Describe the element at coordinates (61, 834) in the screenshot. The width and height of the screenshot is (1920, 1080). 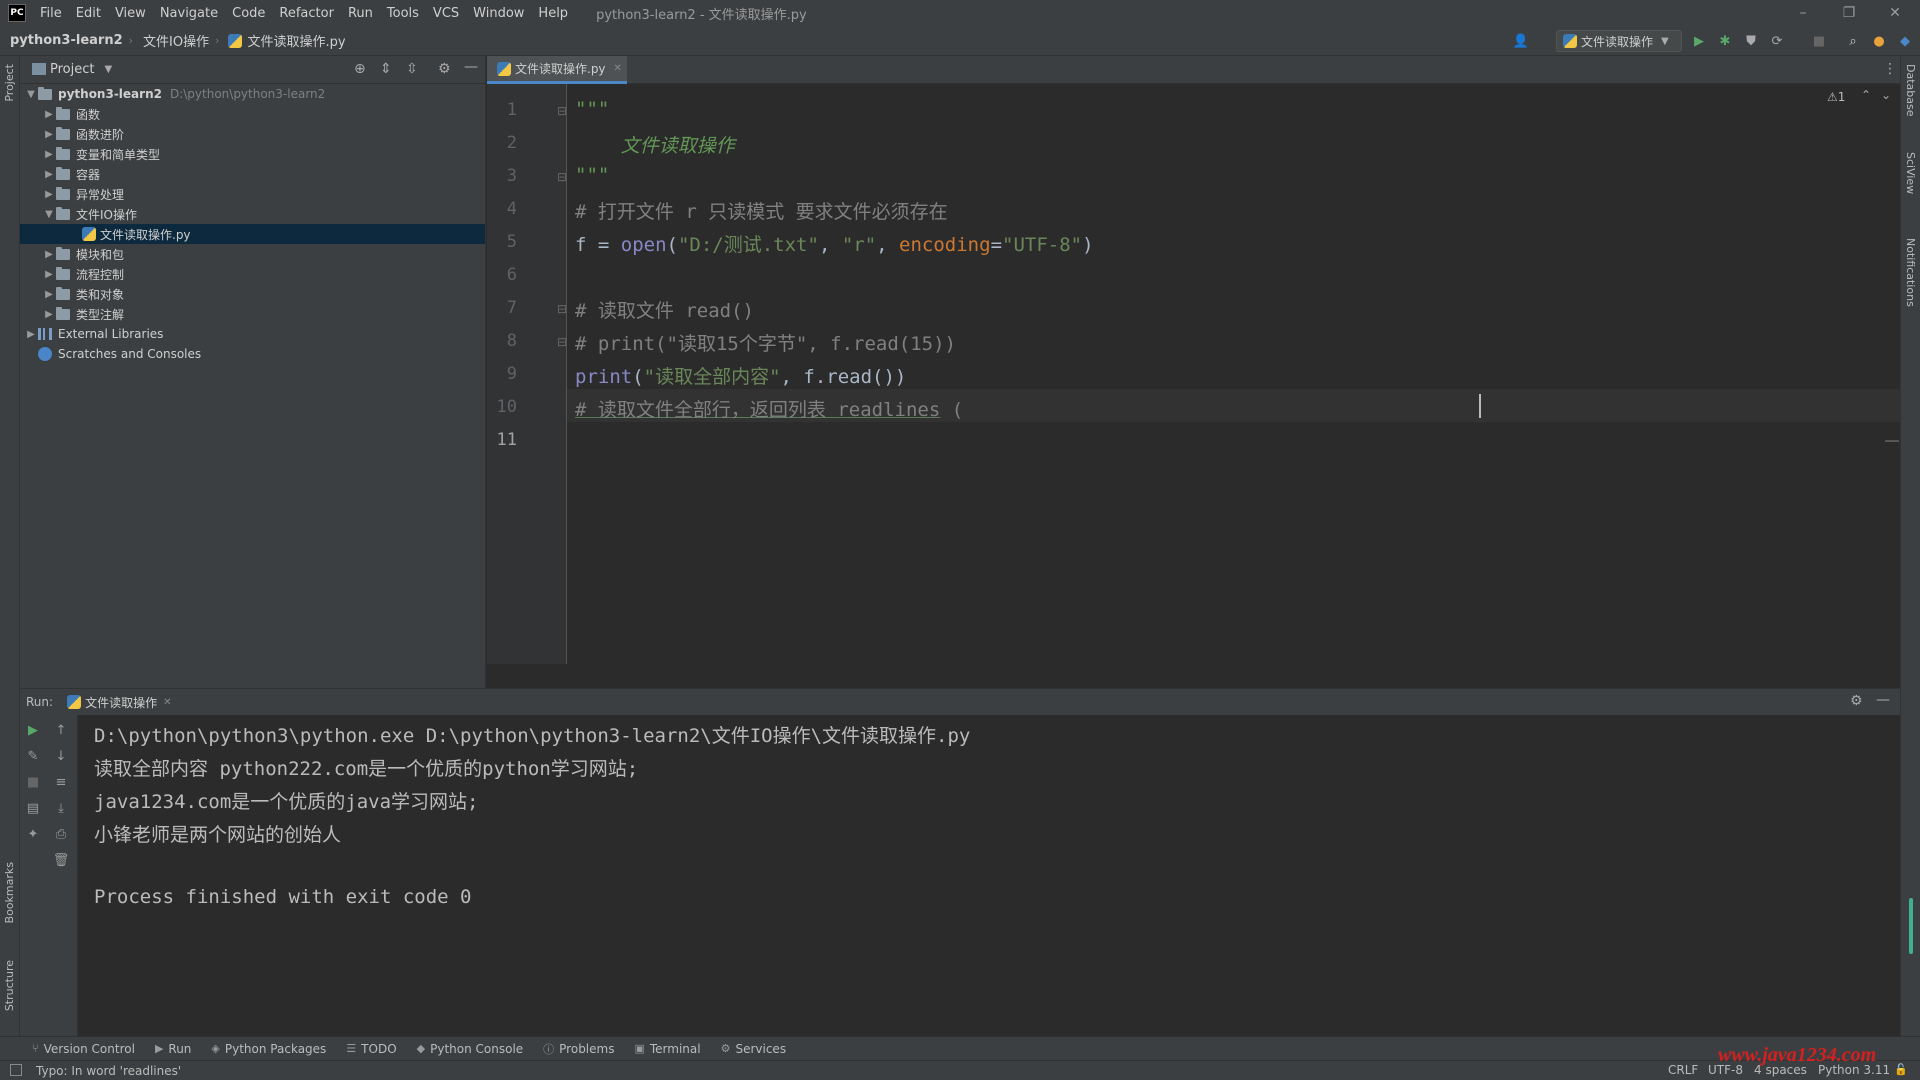
I see `print-icon: ⎙` at that location.